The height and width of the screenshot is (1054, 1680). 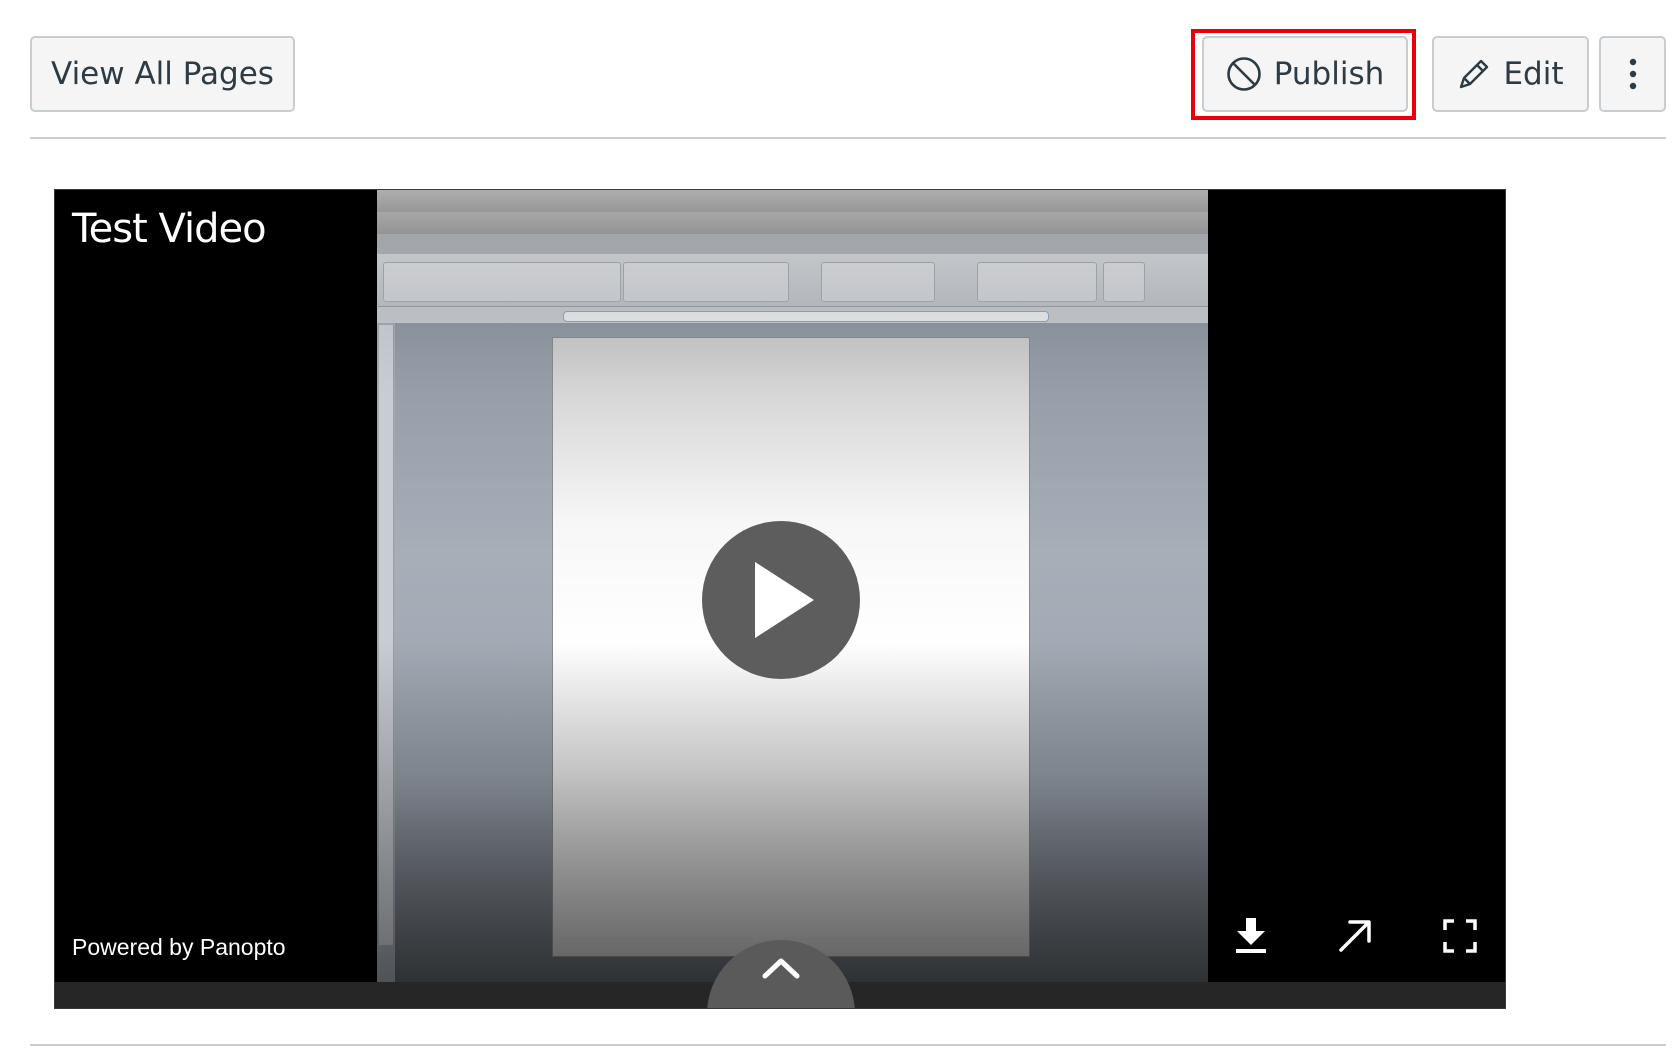 I want to click on more-options-button, so click(x=1632, y=74).